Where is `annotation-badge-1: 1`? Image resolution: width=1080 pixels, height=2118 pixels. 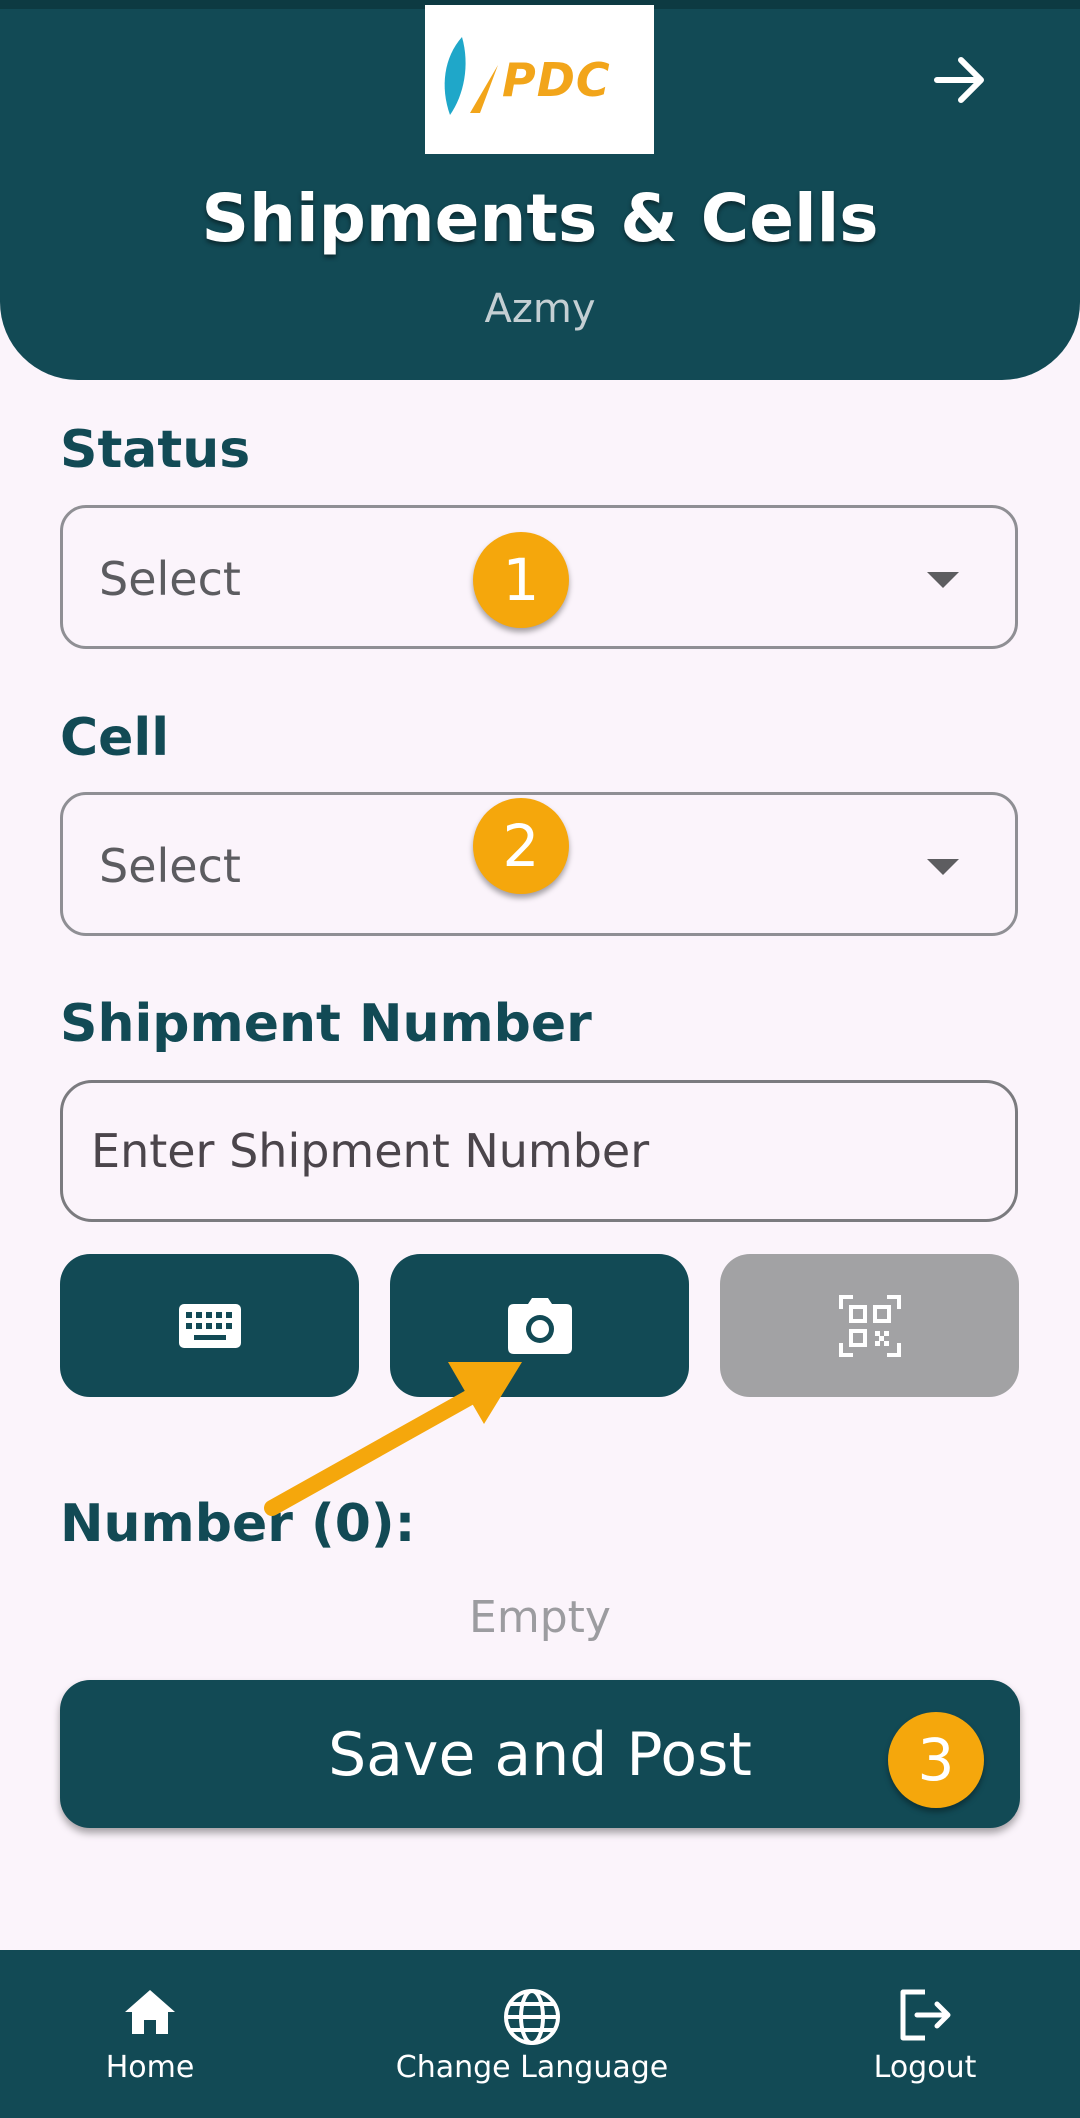
annotation-badge-1: 1 is located at coordinates (521, 580).